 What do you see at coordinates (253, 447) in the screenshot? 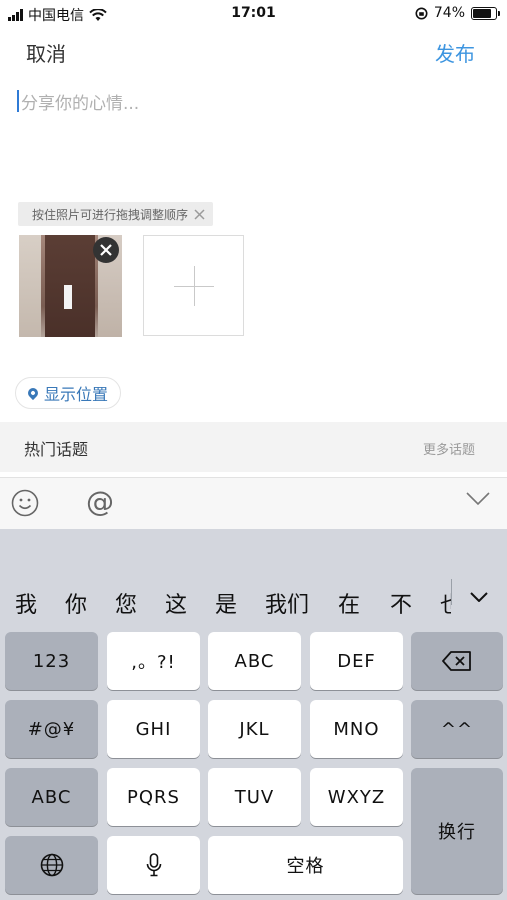
I see `hot-topics-bar: 热门话题 更多话题` at bounding box center [253, 447].